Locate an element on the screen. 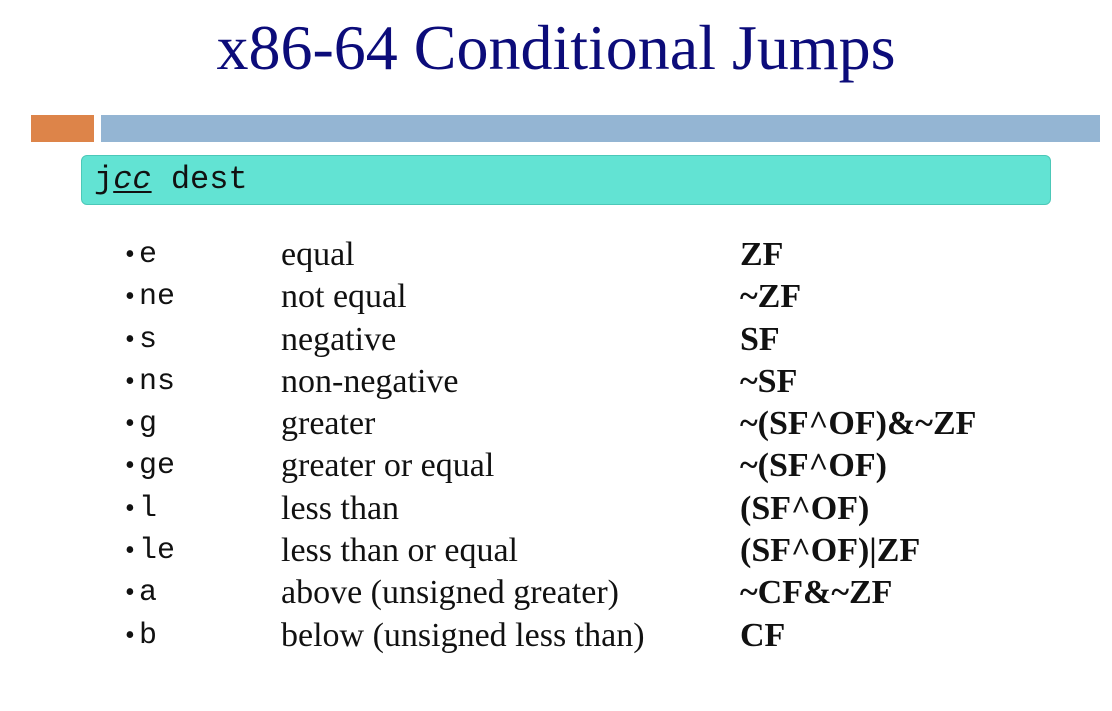  condition-suffix: l is located at coordinates (148, 508).